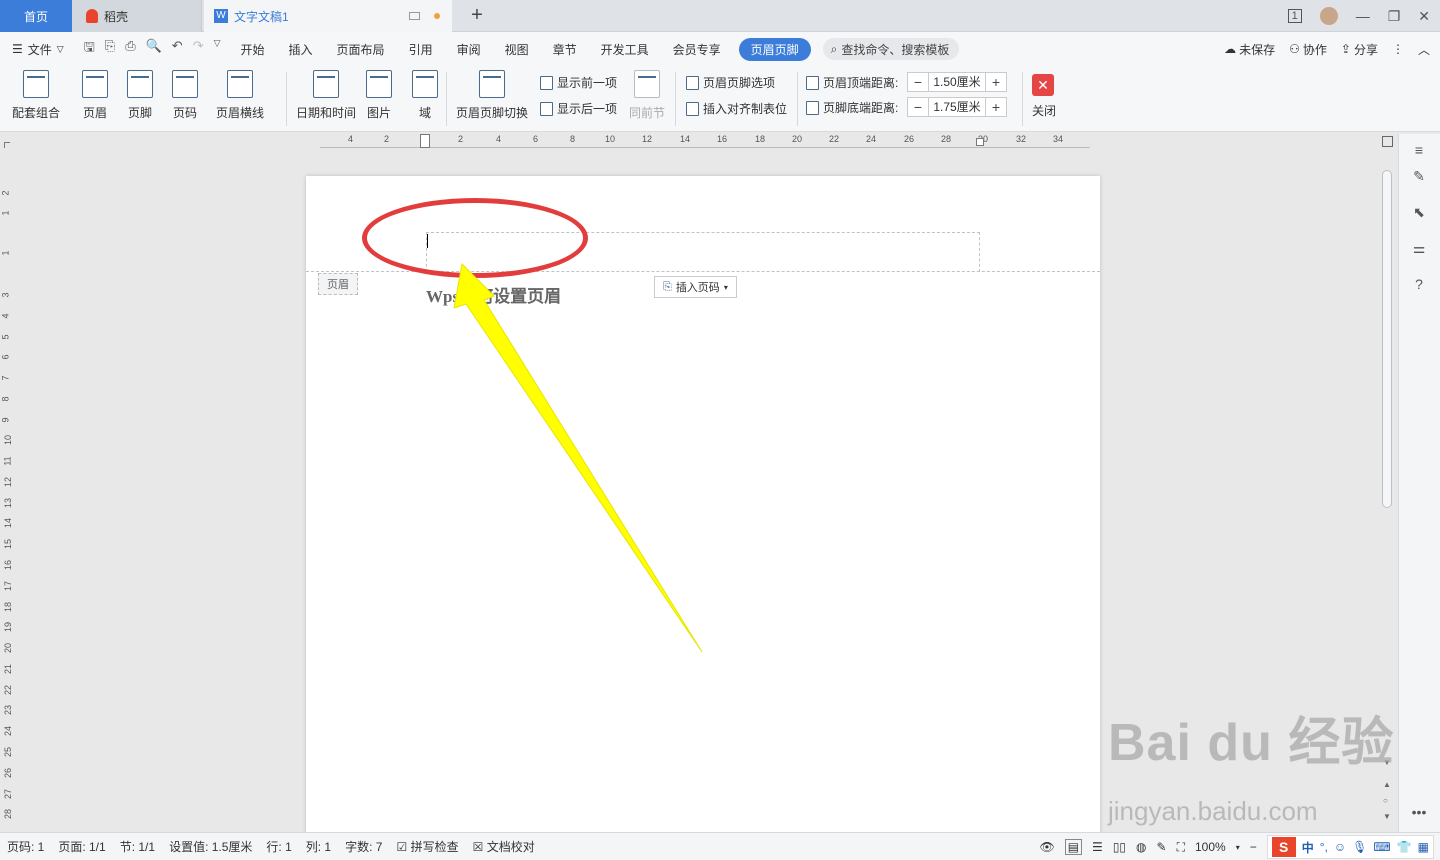 The height and width of the screenshot is (860, 1440). I want to click on close-header-footer-button: 关闭, so click(1044, 110).